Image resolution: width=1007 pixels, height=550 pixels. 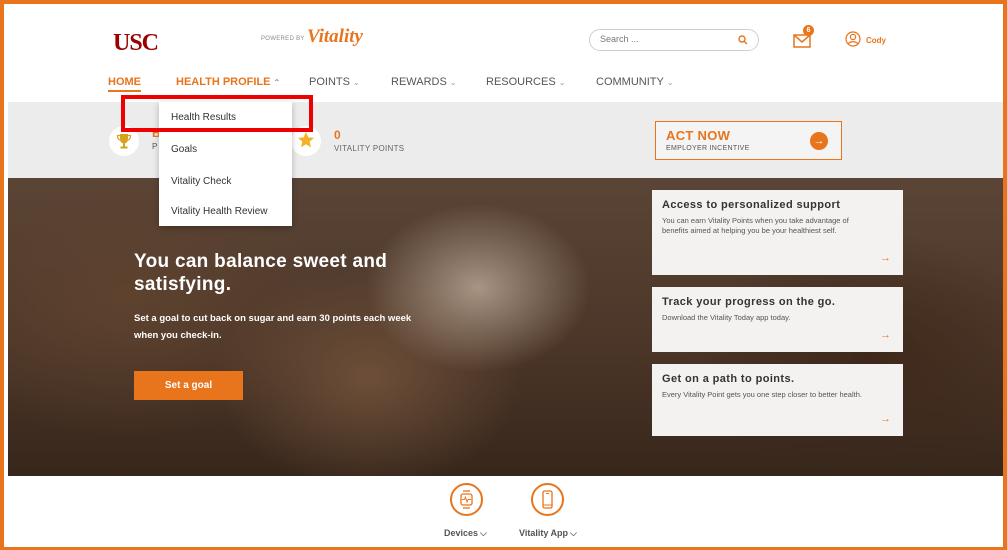 I want to click on powered-by-label: POWERED BY, so click(x=283, y=39).